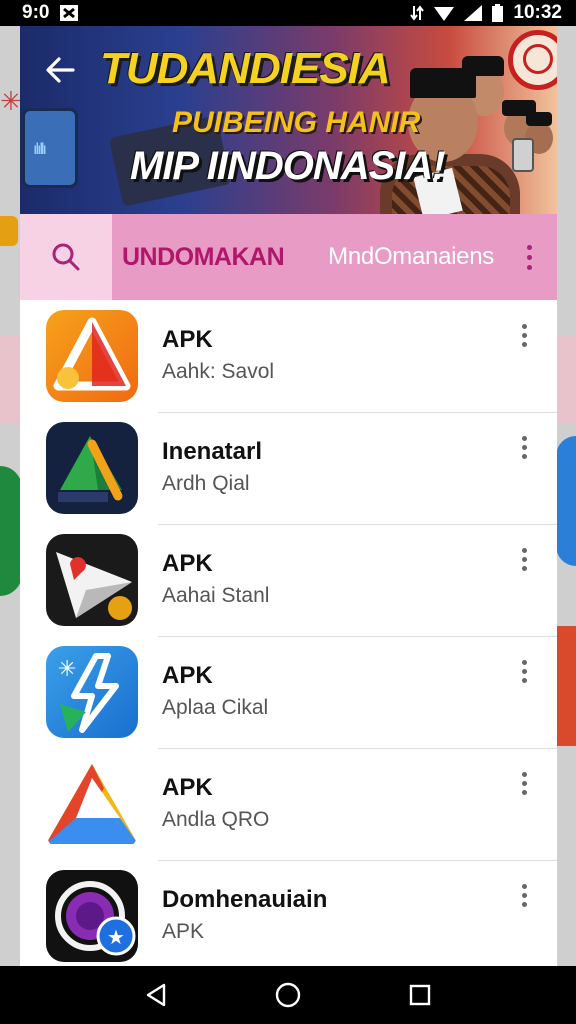  I want to click on list-item: APK Aahai Stanl, so click(288, 580).